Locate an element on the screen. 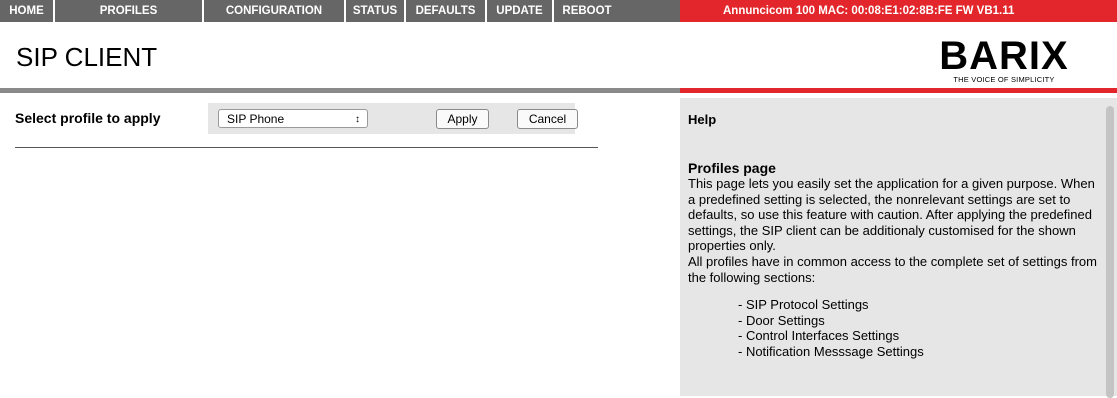  nav-configuration: CONFIGURATION is located at coordinates (275, 11).